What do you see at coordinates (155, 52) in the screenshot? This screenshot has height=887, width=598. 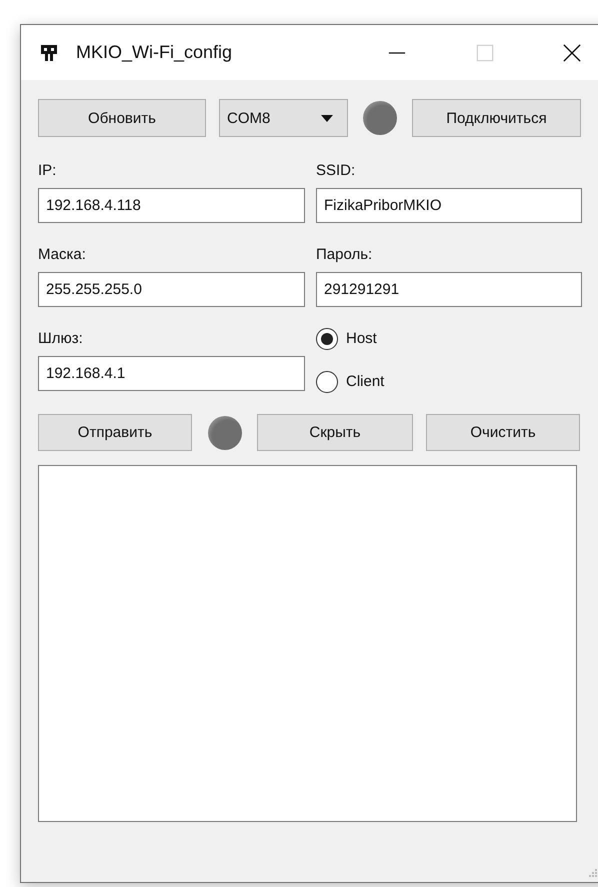 I see `window-title: MKIO_Wi-Fi_config` at bounding box center [155, 52].